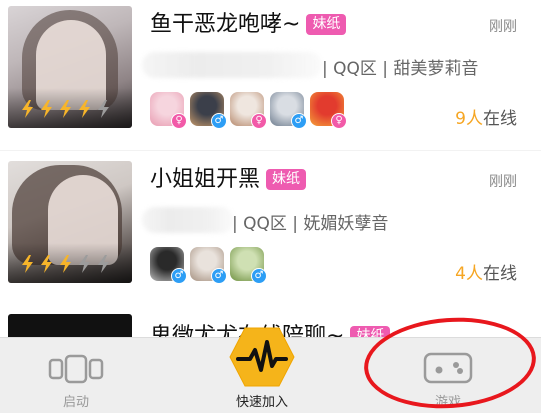 Image resolution: width=541 pixels, height=414 pixels. What do you see at coordinates (310, 224) in the screenshot?
I see `room-meta: | QQ区 | 妩媚妖孽音` at bounding box center [310, 224].